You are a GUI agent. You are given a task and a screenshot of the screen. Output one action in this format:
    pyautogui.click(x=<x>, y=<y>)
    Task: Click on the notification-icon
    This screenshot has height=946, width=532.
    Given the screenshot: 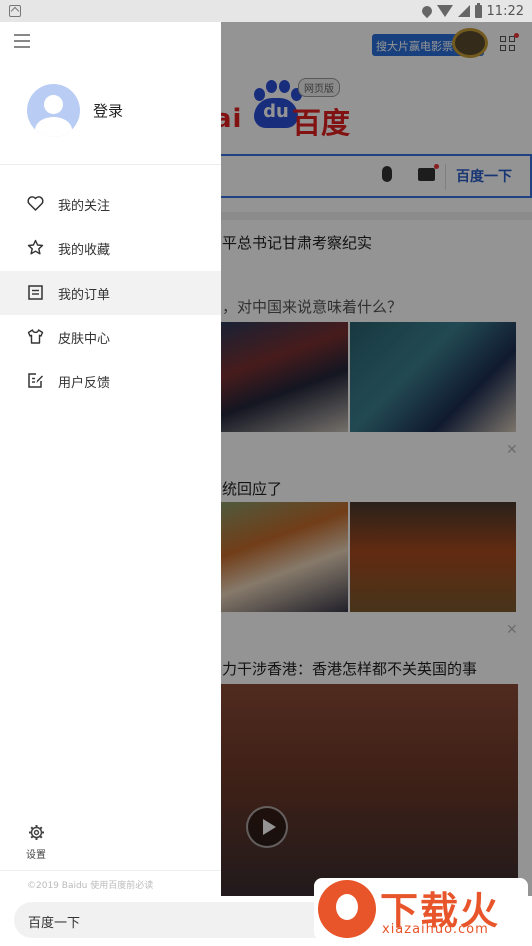 What is the action you would take?
    pyautogui.click(x=15, y=11)
    